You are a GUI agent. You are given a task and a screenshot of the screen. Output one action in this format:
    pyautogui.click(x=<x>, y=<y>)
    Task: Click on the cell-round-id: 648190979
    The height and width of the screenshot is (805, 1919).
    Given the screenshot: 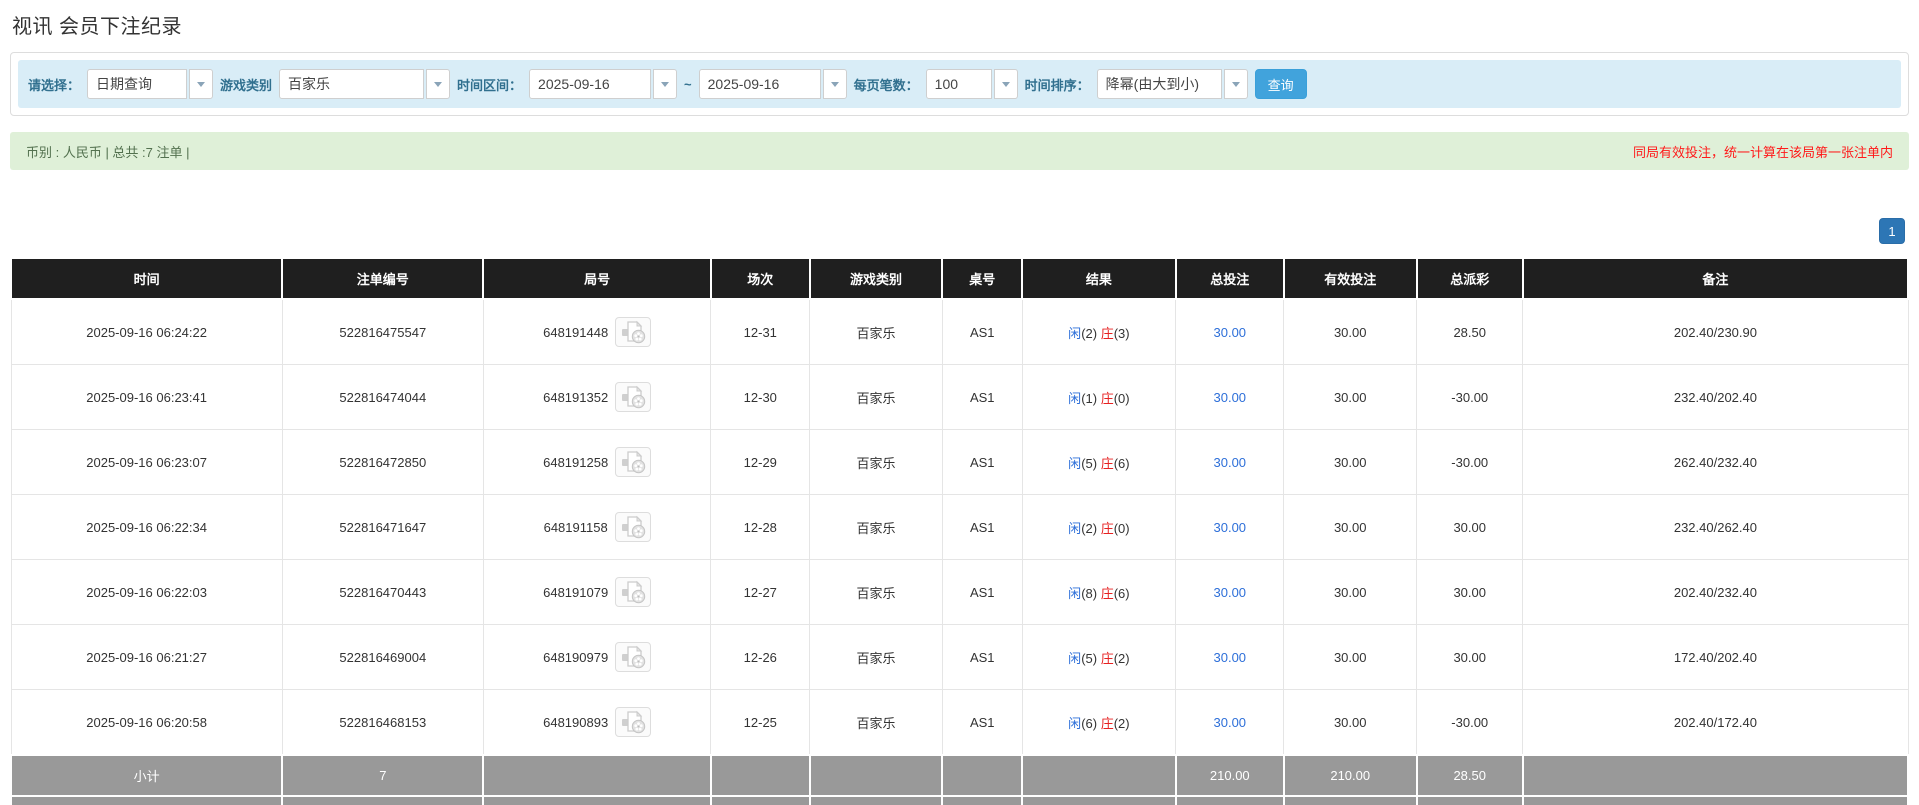 What is the action you would take?
    pyautogui.click(x=597, y=657)
    